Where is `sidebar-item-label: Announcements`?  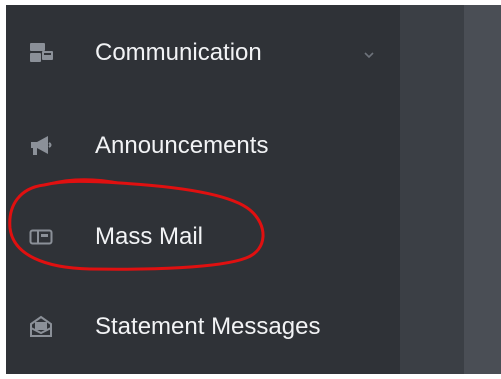 sidebar-item-label: Announcements is located at coordinates (182, 145).